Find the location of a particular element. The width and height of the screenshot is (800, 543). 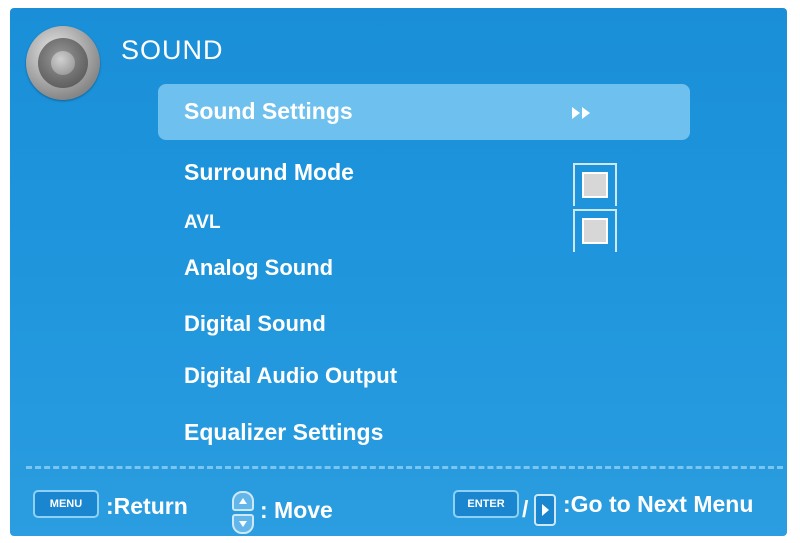

next-menu-hint: :Go to Next Menu is located at coordinates (658, 504).